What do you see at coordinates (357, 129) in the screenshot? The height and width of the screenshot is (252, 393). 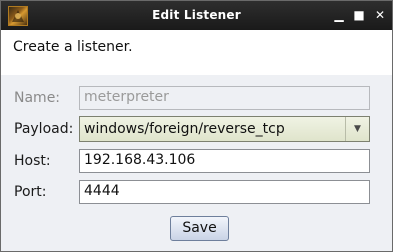 I see `chevron-down-icon: ▼` at bounding box center [357, 129].